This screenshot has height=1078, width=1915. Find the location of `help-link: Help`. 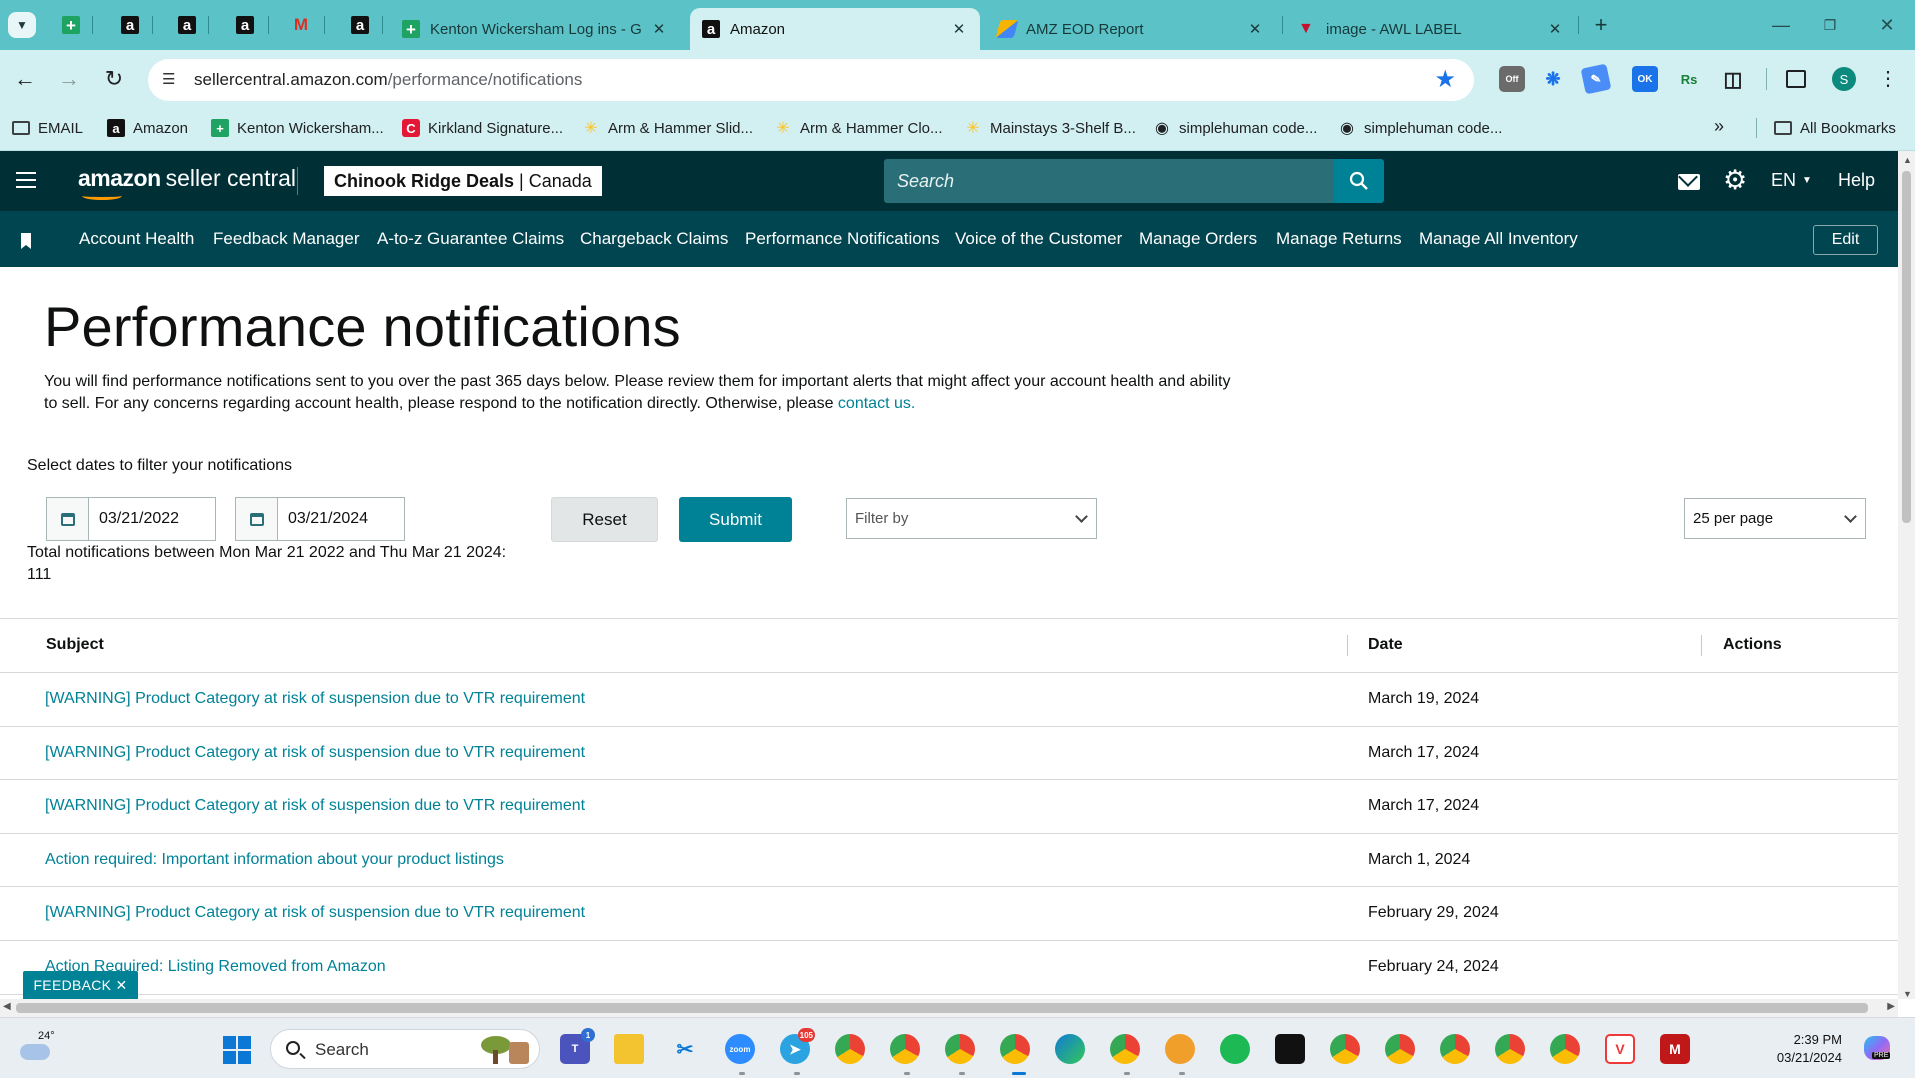

help-link: Help is located at coordinates (1856, 180).